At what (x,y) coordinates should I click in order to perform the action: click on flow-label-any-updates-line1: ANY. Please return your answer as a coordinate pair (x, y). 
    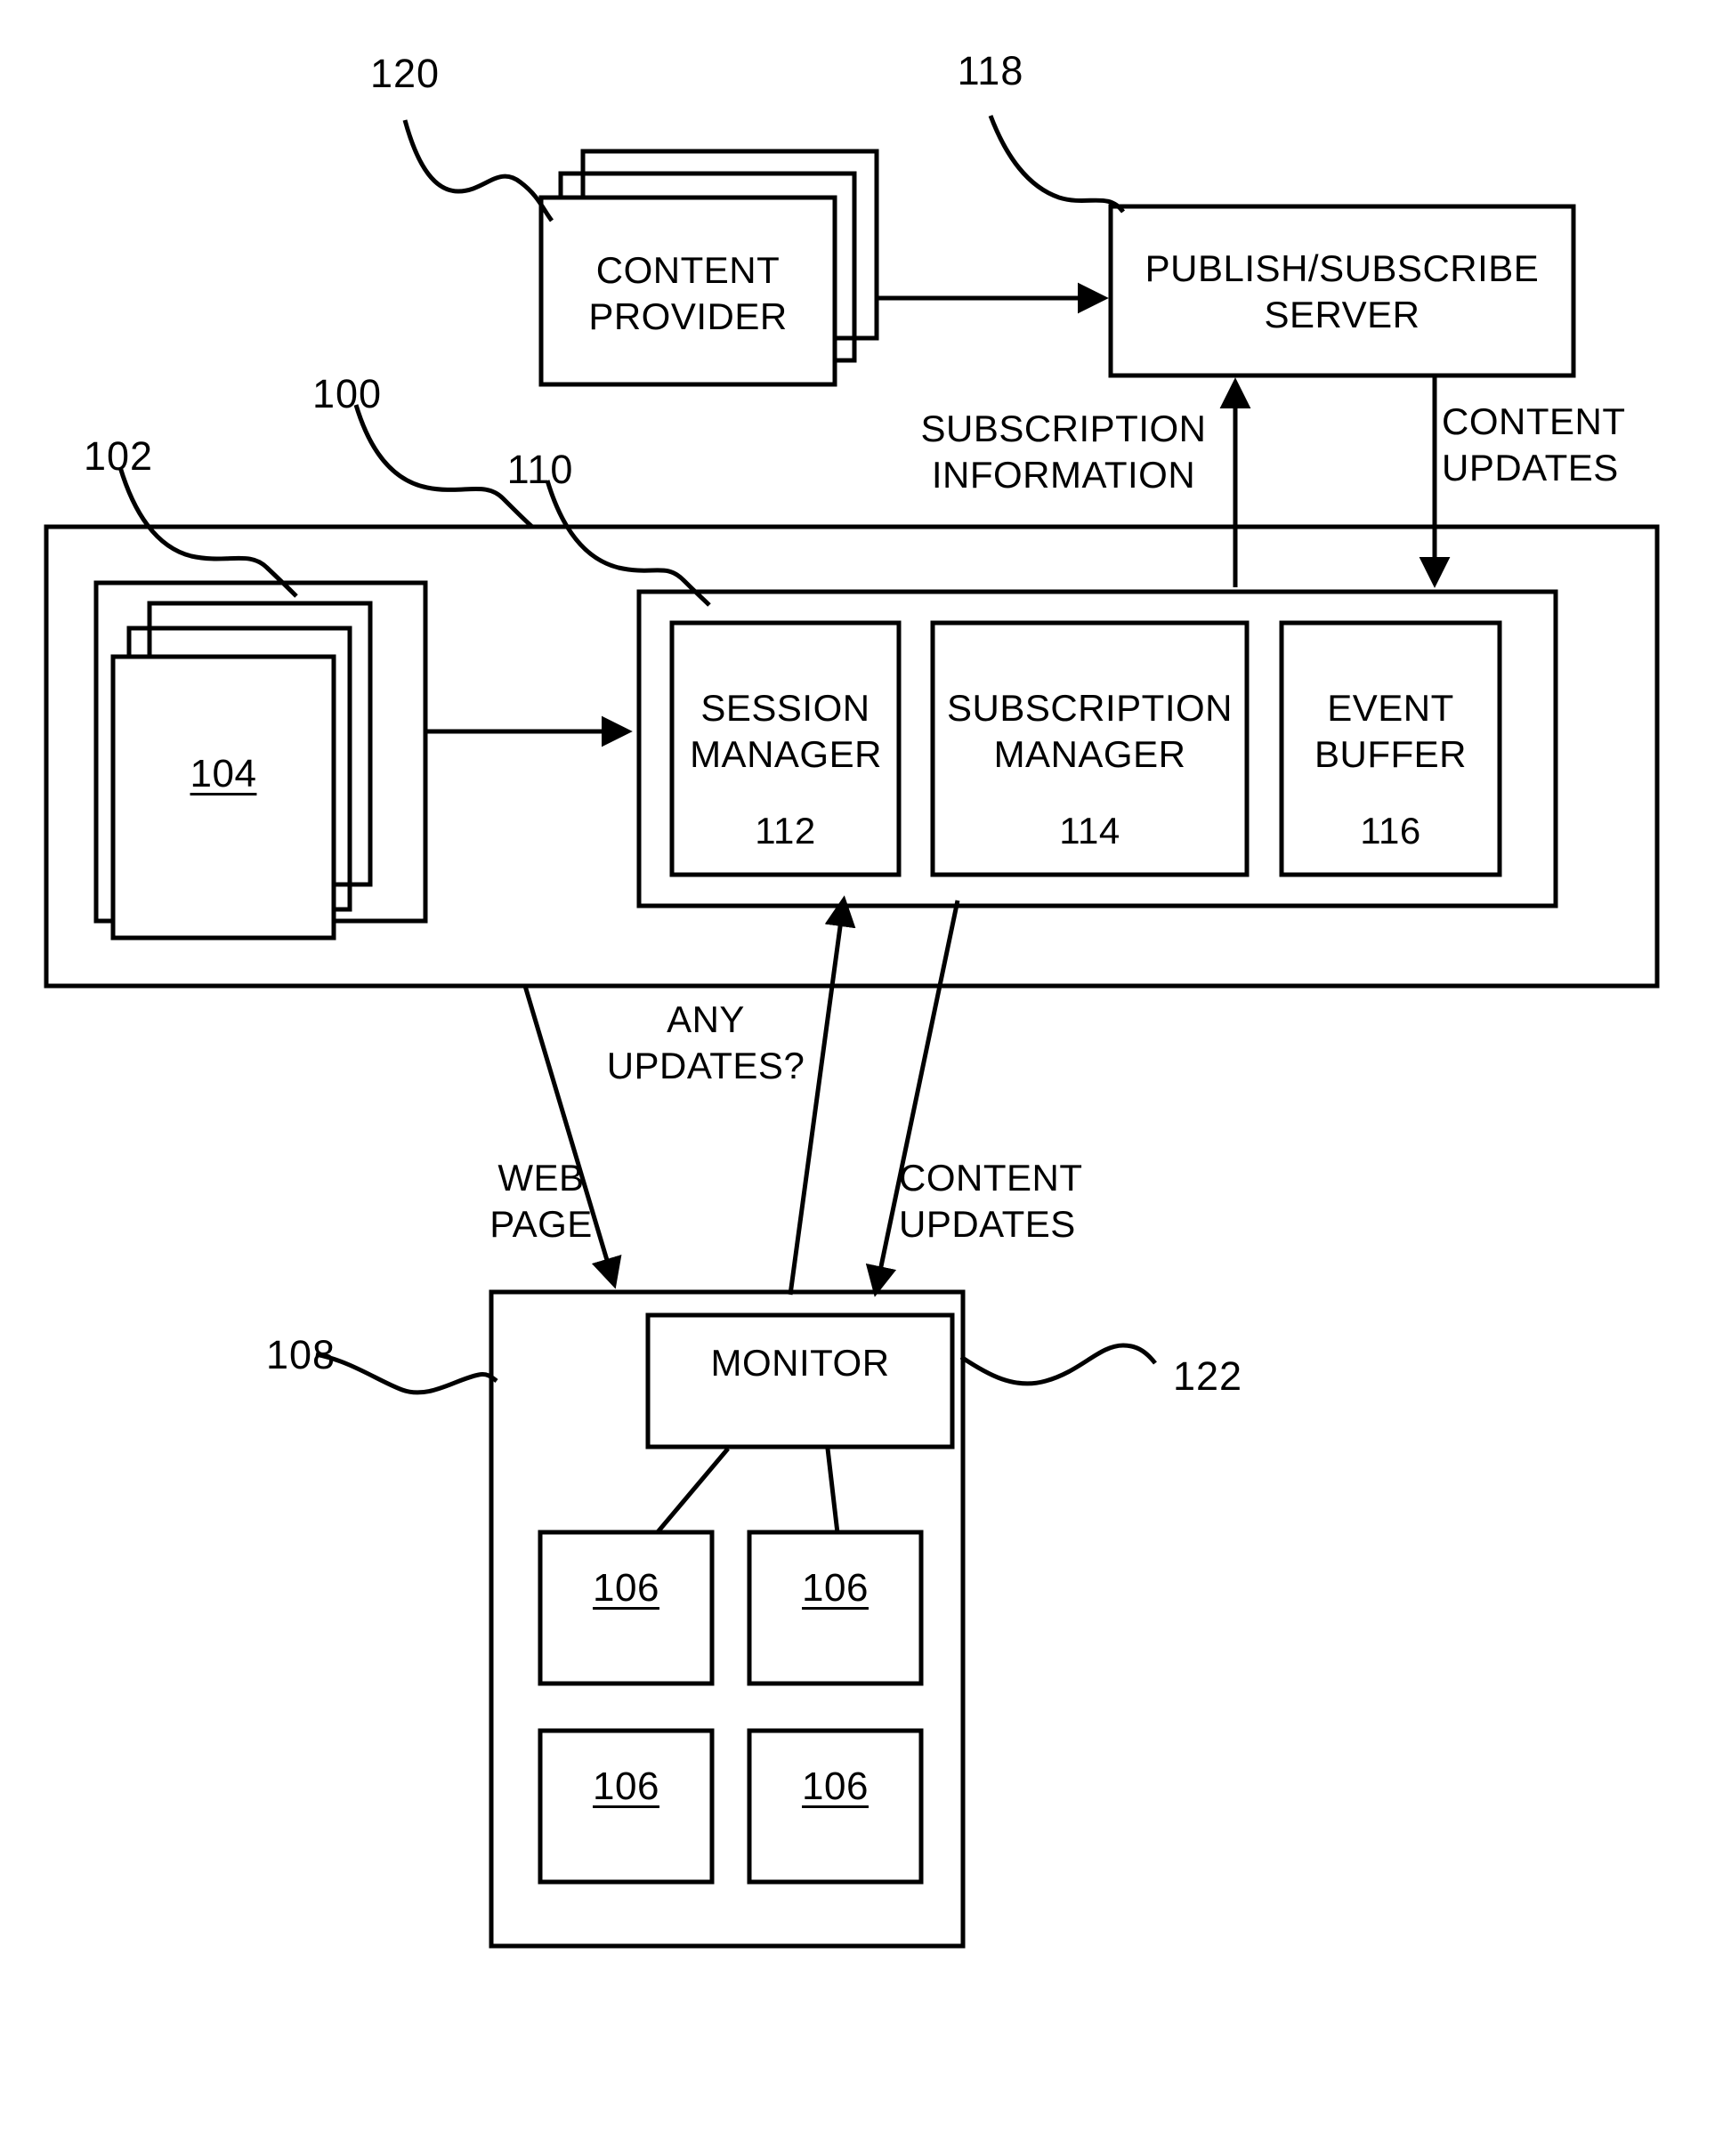
    Looking at the image, I should click on (706, 1019).